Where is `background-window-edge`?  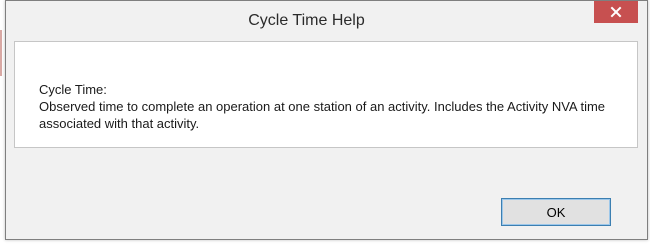
background-window-edge is located at coordinates (1, 53).